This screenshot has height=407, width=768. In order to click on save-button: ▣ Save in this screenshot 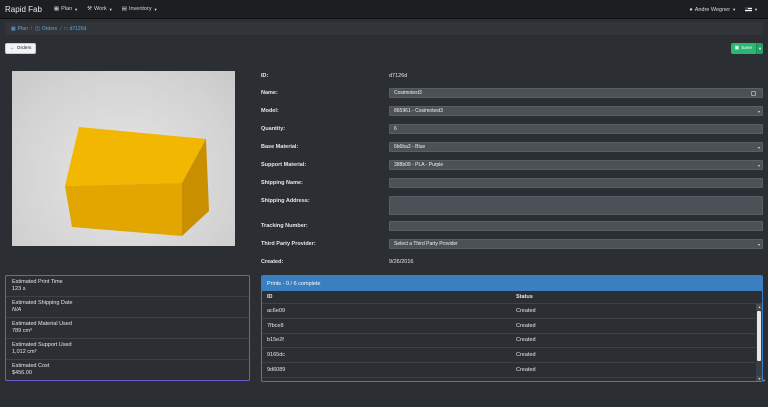, I will do `click(743, 48)`.